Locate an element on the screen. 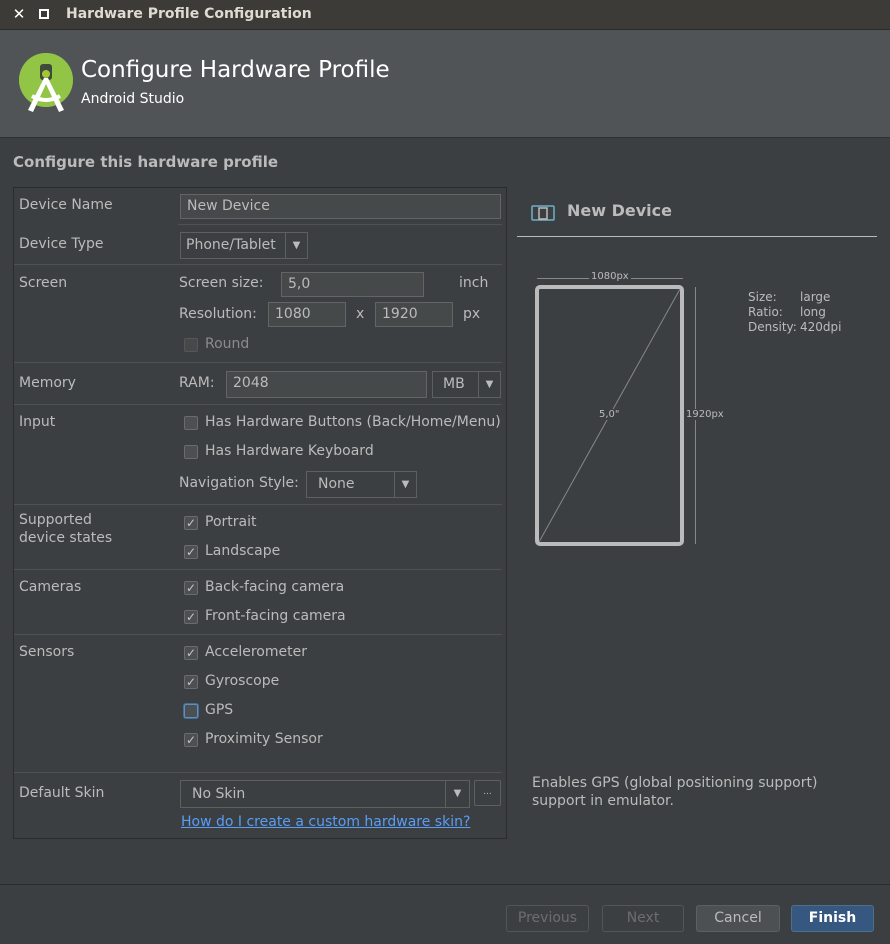 Image resolution: width=890 pixels, height=944 pixels. screen-label: Screen is located at coordinates (43, 283).